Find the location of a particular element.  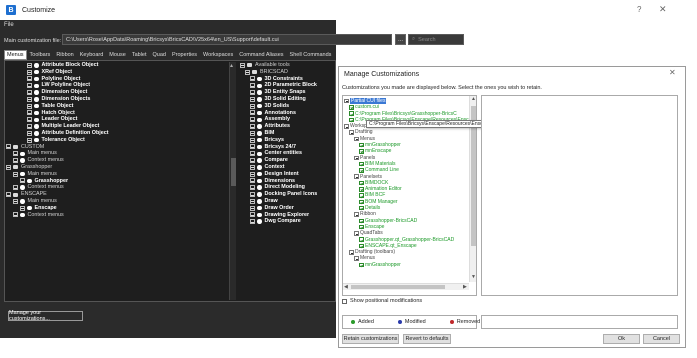

scroll-up-icon: ▲ is located at coordinates (473, 99).